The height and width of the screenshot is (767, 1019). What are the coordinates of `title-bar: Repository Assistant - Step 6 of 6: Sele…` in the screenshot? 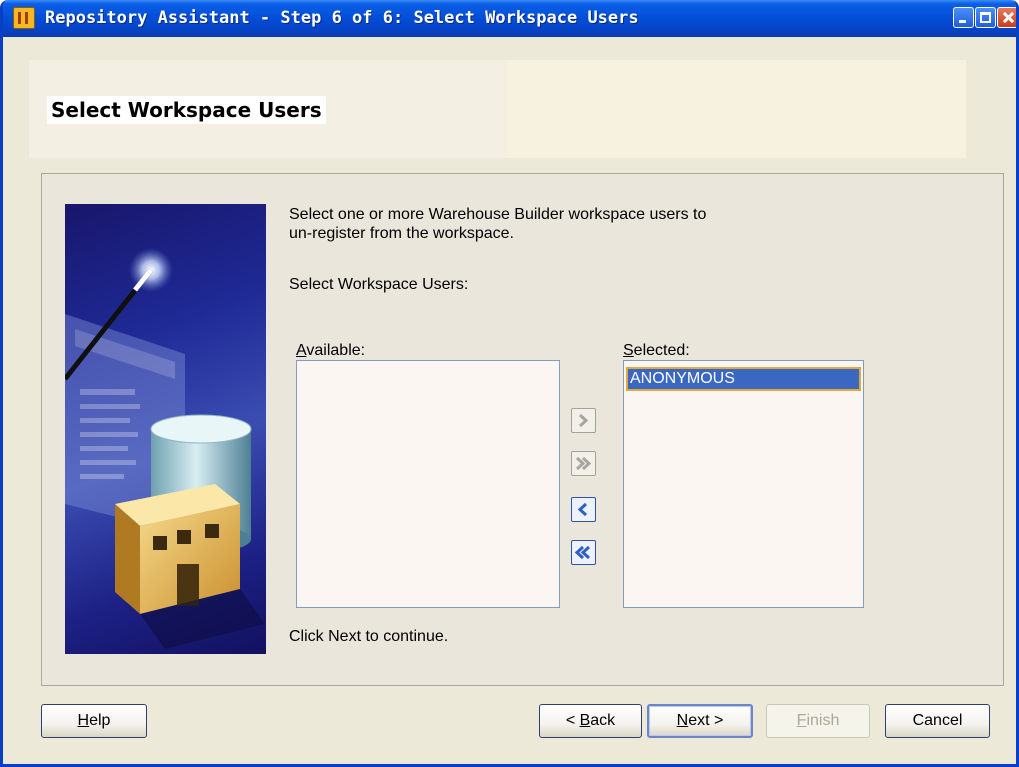 It's located at (509, 18).